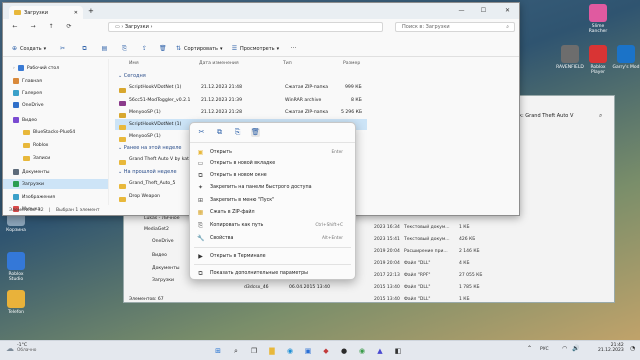 The height and width of the screenshot is (360, 640). What do you see at coordinates (455, 27) in the screenshot?
I see `search-input: Поиск в: Загрузки ⌕` at bounding box center [455, 27].